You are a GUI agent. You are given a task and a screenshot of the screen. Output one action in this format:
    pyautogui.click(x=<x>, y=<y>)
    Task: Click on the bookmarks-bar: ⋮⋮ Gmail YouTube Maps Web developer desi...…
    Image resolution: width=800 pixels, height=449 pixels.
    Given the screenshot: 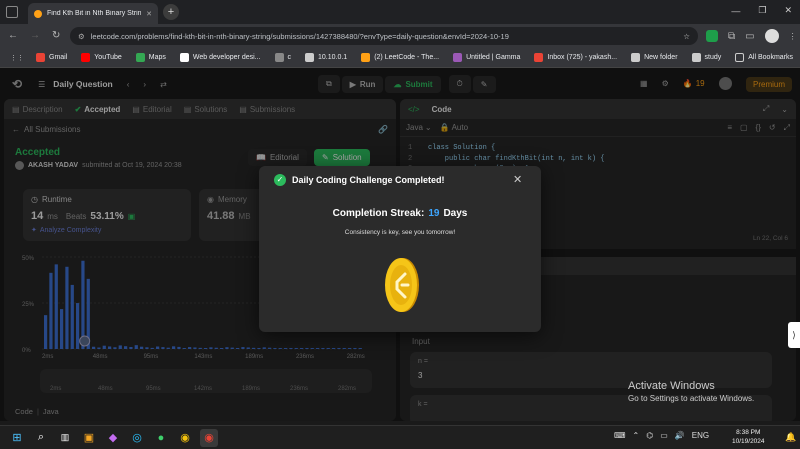 What is the action you would take?
    pyautogui.click(x=400, y=58)
    